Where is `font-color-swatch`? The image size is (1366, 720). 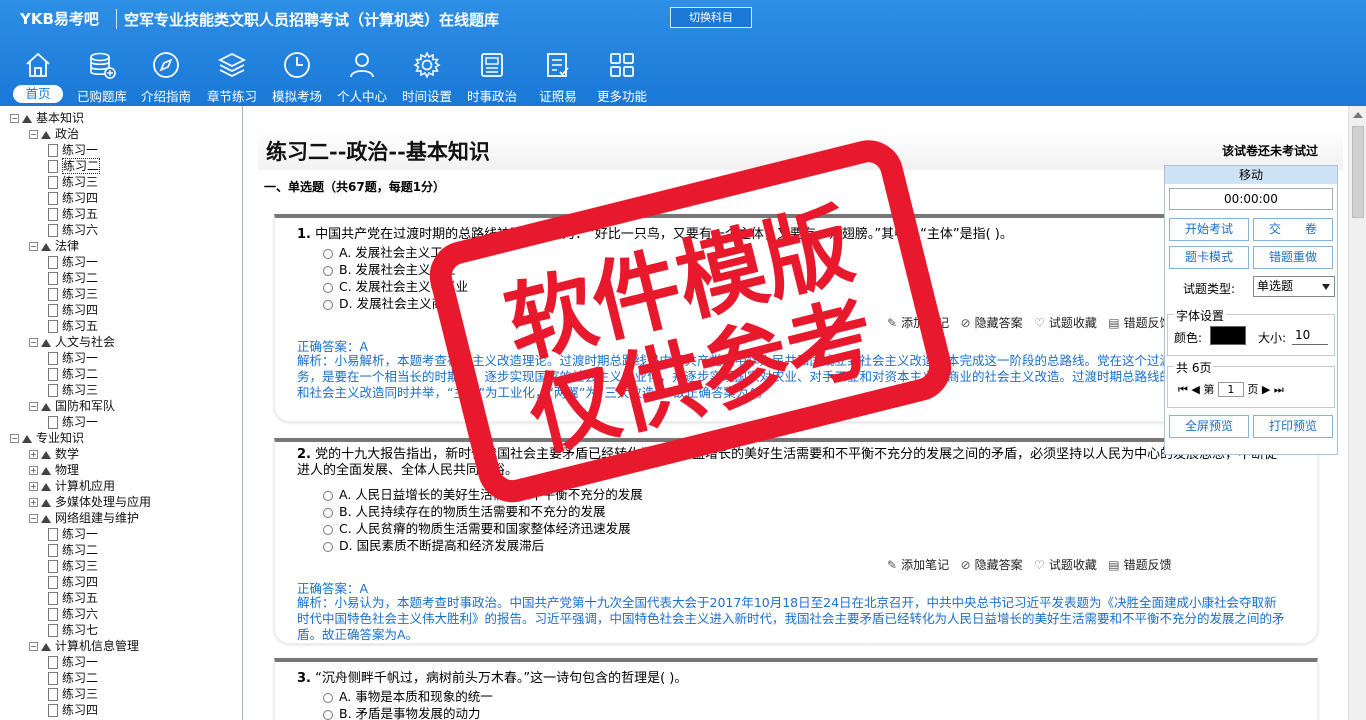
font-color-swatch is located at coordinates (1228, 335).